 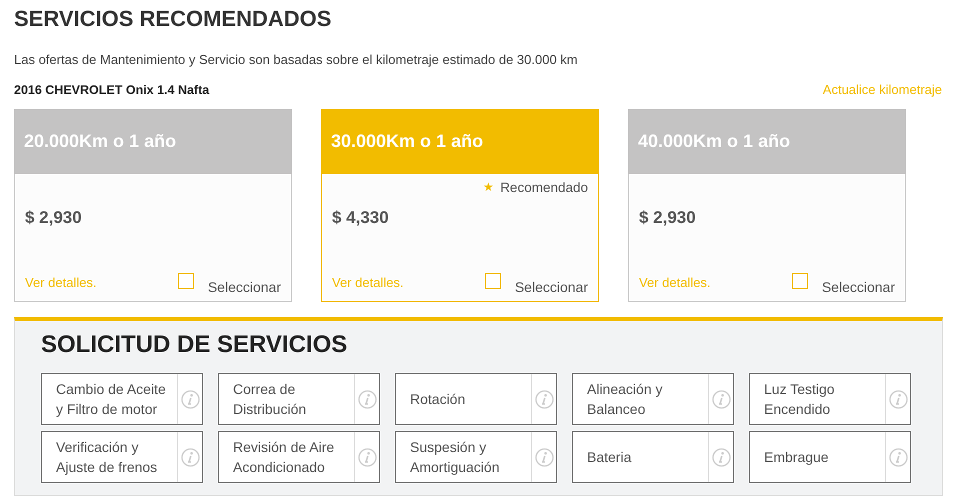 I want to click on plan-title: 20.000Km o 1 año, so click(x=153, y=141).